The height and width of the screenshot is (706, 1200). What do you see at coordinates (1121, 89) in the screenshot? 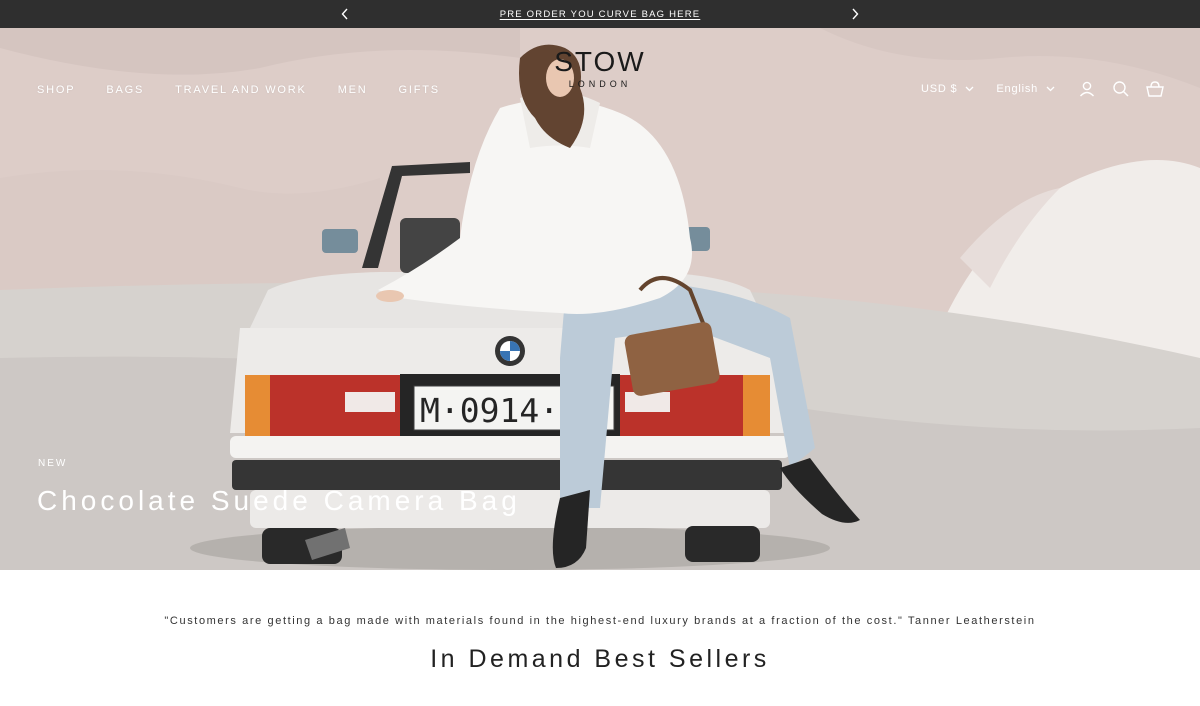
I see `search-icon` at bounding box center [1121, 89].